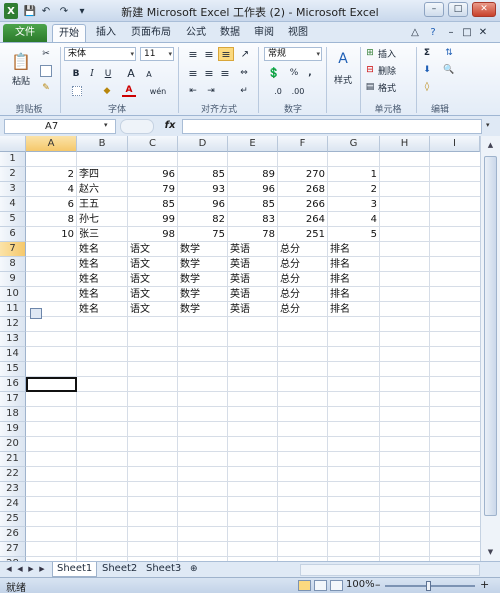 The height and width of the screenshot is (593, 500). Describe the element at coordinates (13, 549) in the screenshot. I see `row-header-27: 27` at that location.